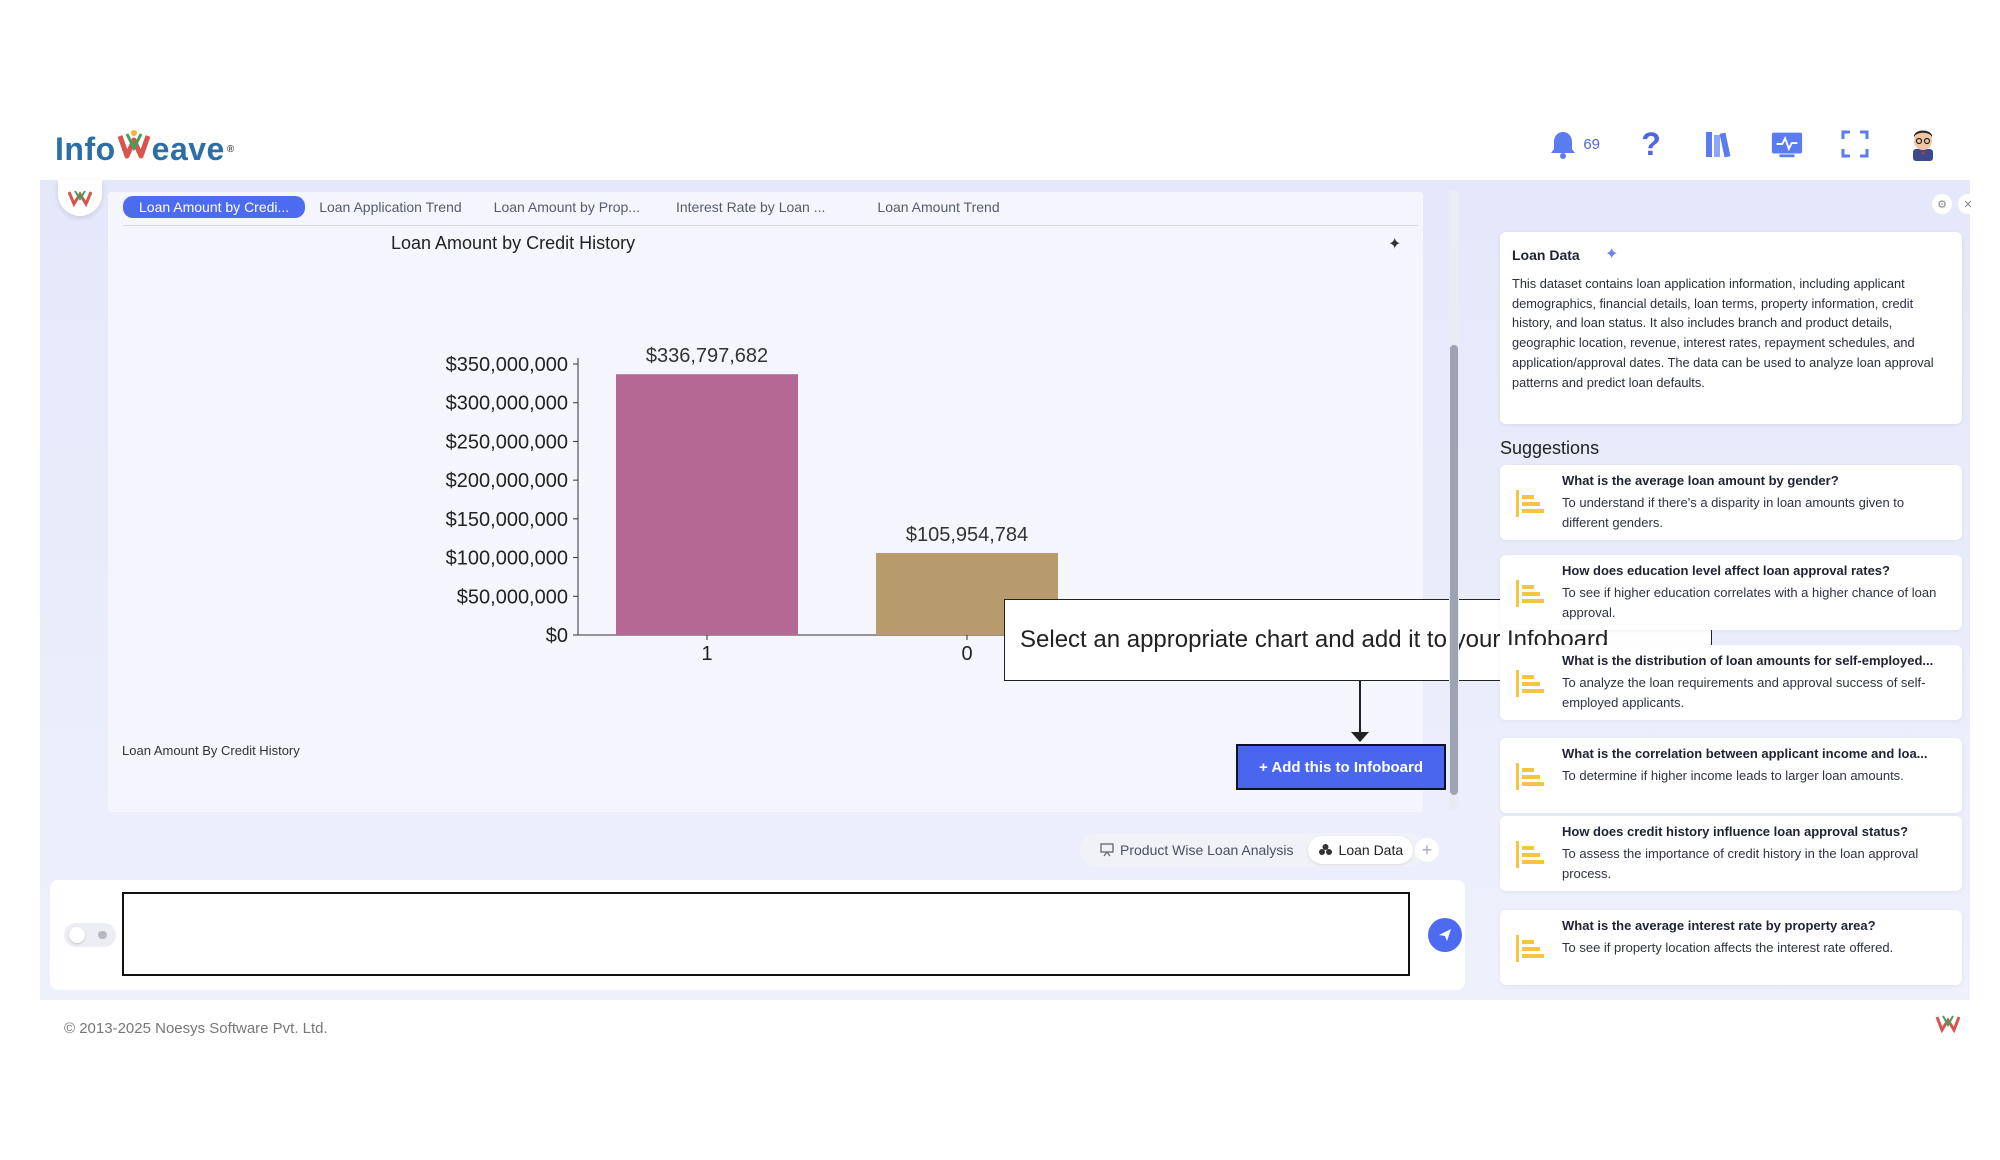 The image size is (2000, 1160). What do you see at coordinates (938, 207) in the screenshot?
I see `tab-loan-amount-trend: Loan Amount Trend` at bounding box center [938, 207].